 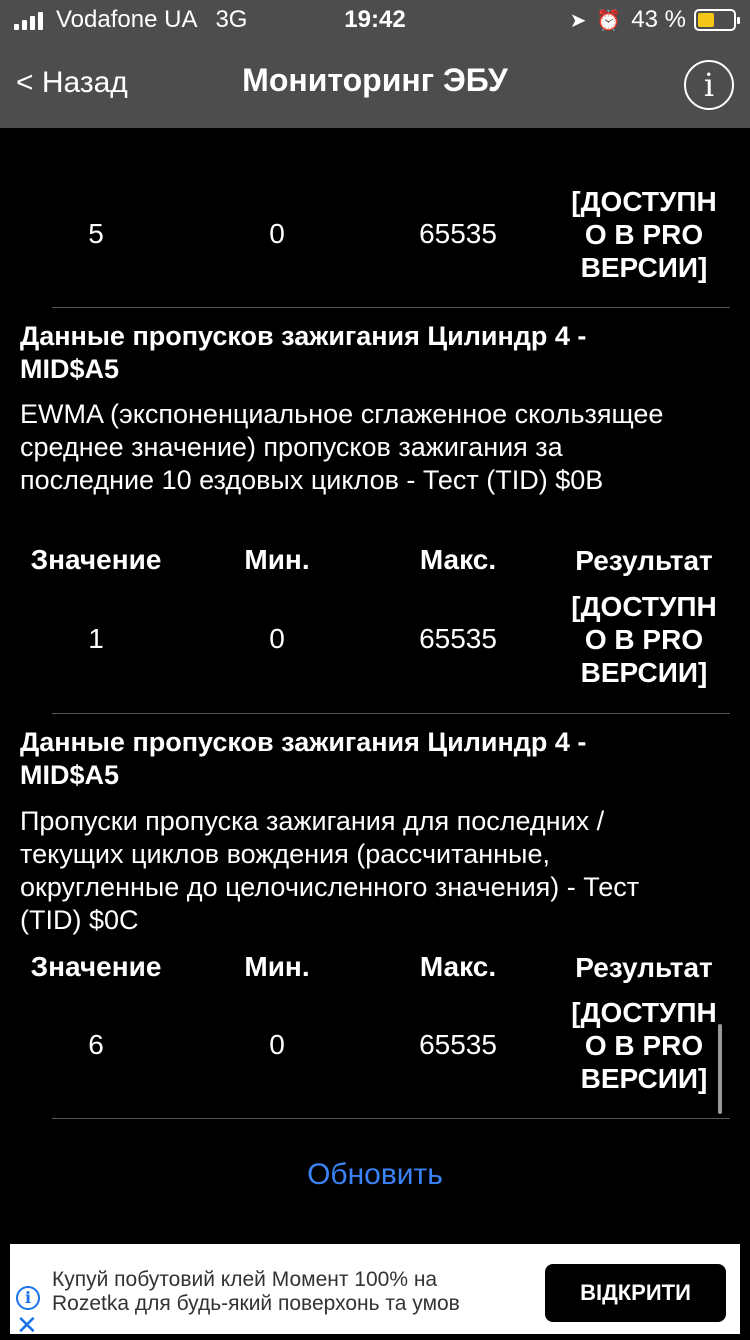 I want to click on open-ad-button: ВІДКРИТИ, so click(x=635, y=1293).